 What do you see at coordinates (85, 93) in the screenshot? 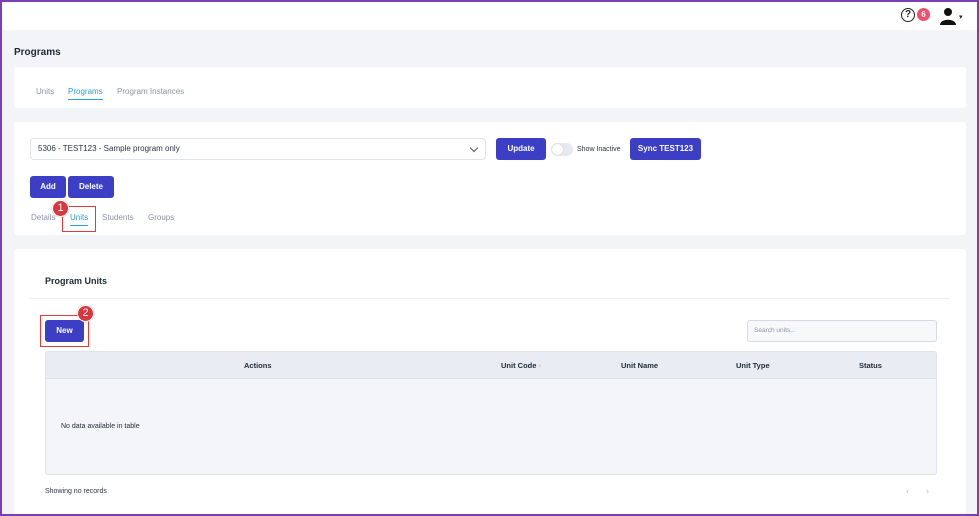
I see `tab-programs: Programs` at bounding box center [85, 93].